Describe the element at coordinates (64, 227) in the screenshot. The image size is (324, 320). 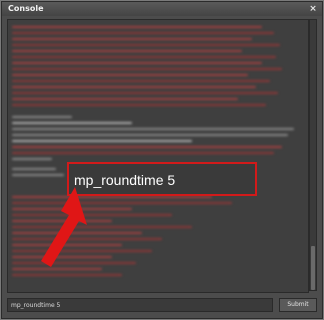
I see `red-arrow-icon` at that location.